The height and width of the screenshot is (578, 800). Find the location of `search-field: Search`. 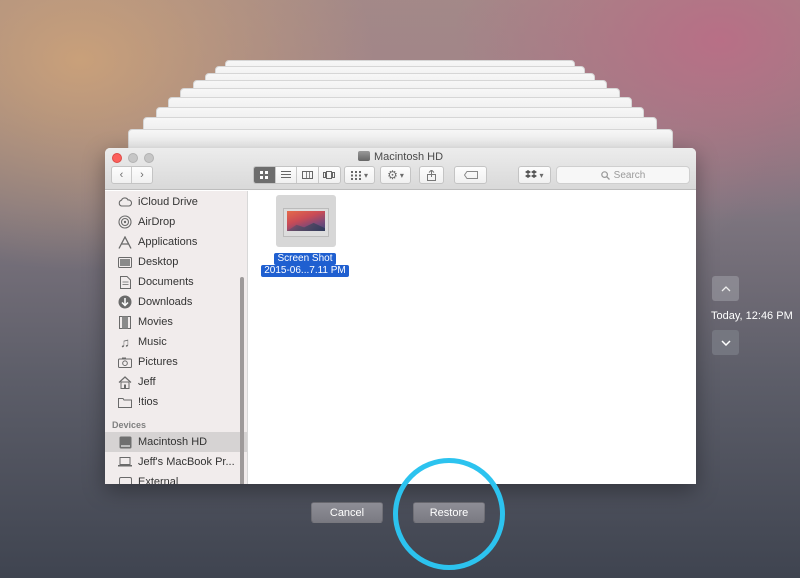

search-field: Search is located at coordinates (623, 175).